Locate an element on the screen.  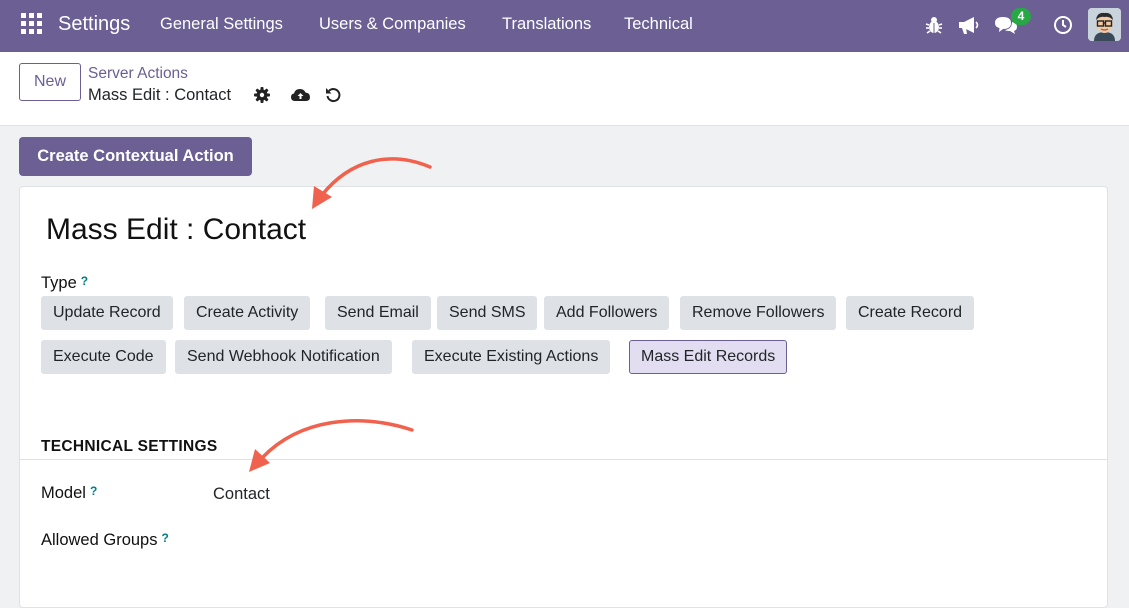
type-label: Type? is located at coordinates (65, 283).